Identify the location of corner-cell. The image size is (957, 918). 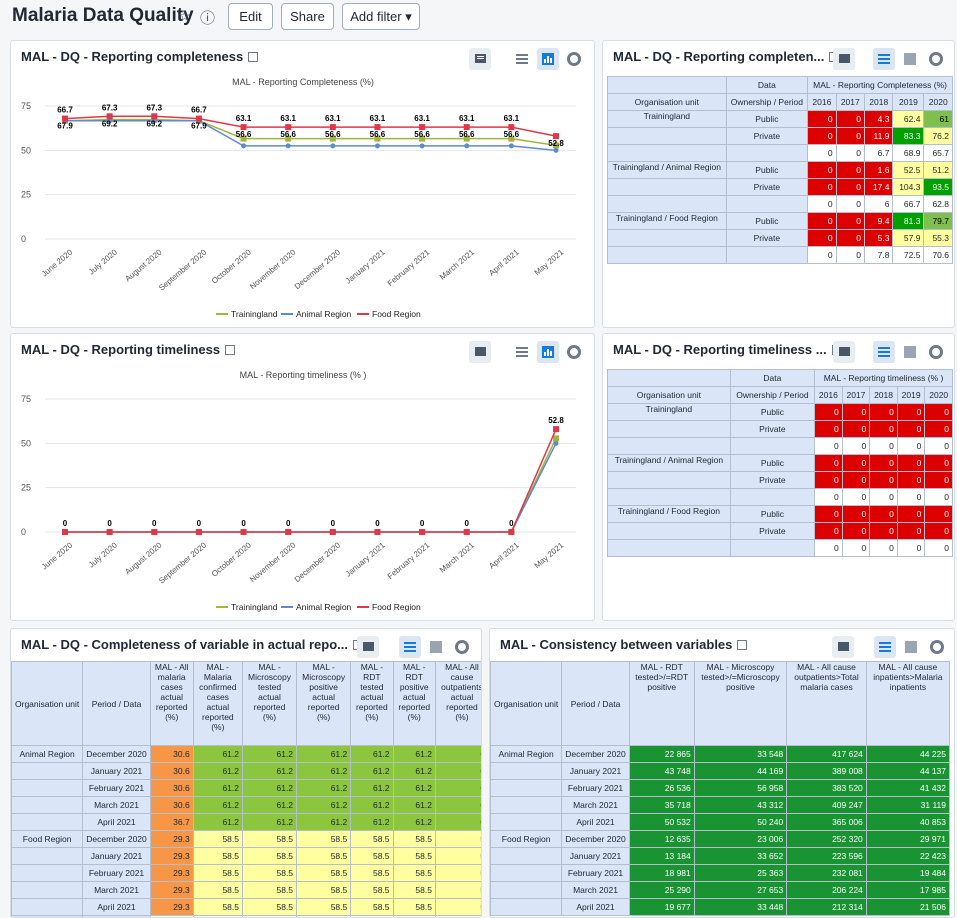
(669, 378).